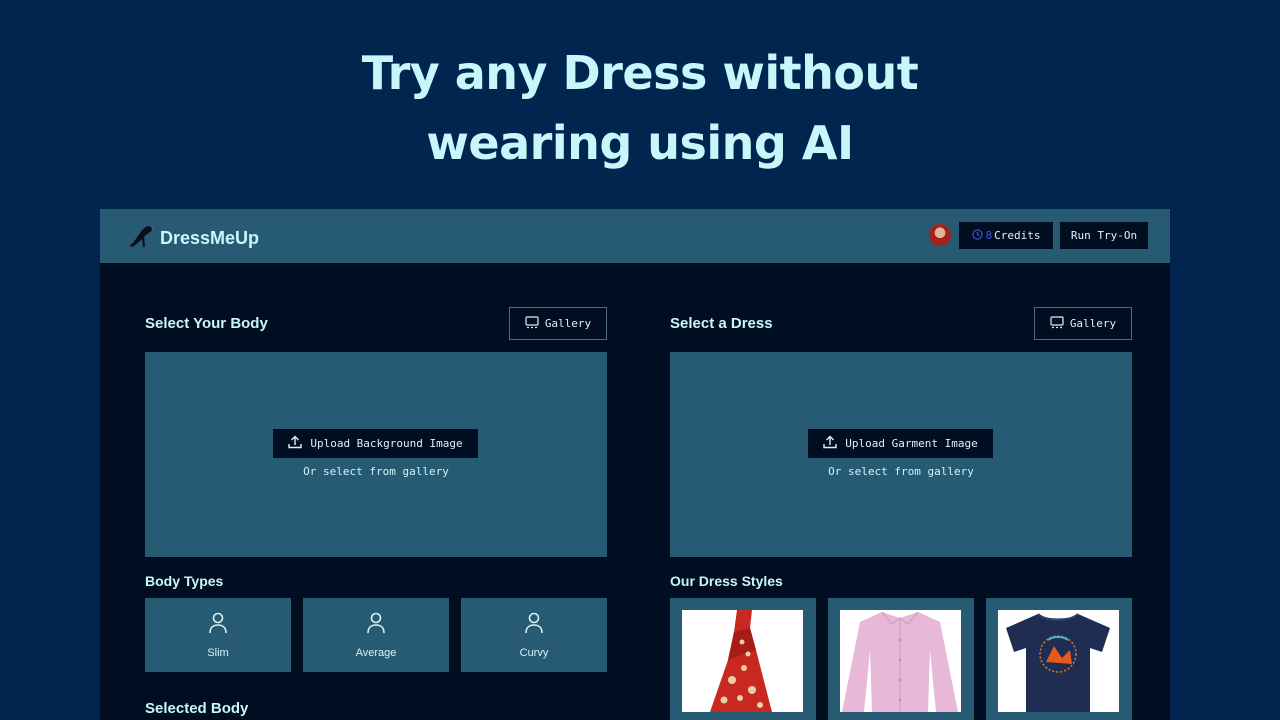 The height and width of the screenshot is (720, 1280). Describe the element at coordinates (989, 235) in the screenshot. I see `credits-count: 8` at that location.